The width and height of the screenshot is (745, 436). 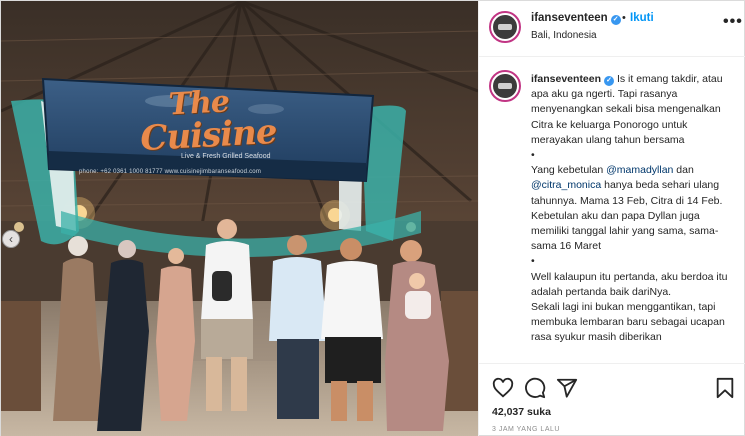 What do you see at coordinates (725, 388) in the screenshot?
I see `bookmark-icon` at bounding box center [725, 388].